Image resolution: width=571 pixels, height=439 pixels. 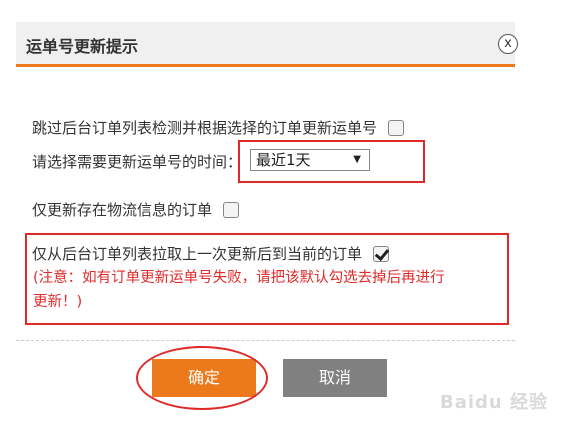 What do you see at coordinates (82, 46) in the screenshot?
I see `dialog-title: 运单号更新提示` at bounding box center [82, 46].